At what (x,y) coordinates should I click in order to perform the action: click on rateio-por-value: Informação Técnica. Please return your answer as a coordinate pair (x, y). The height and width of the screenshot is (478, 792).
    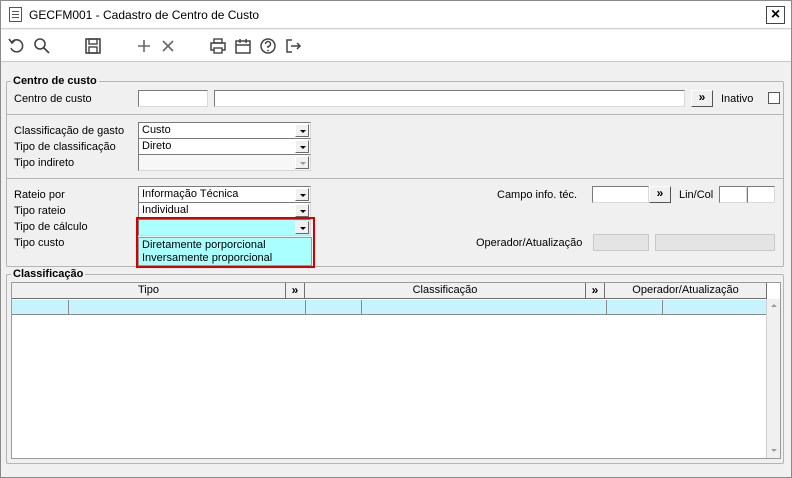
    Looking at the image, I should click on (190, 194).